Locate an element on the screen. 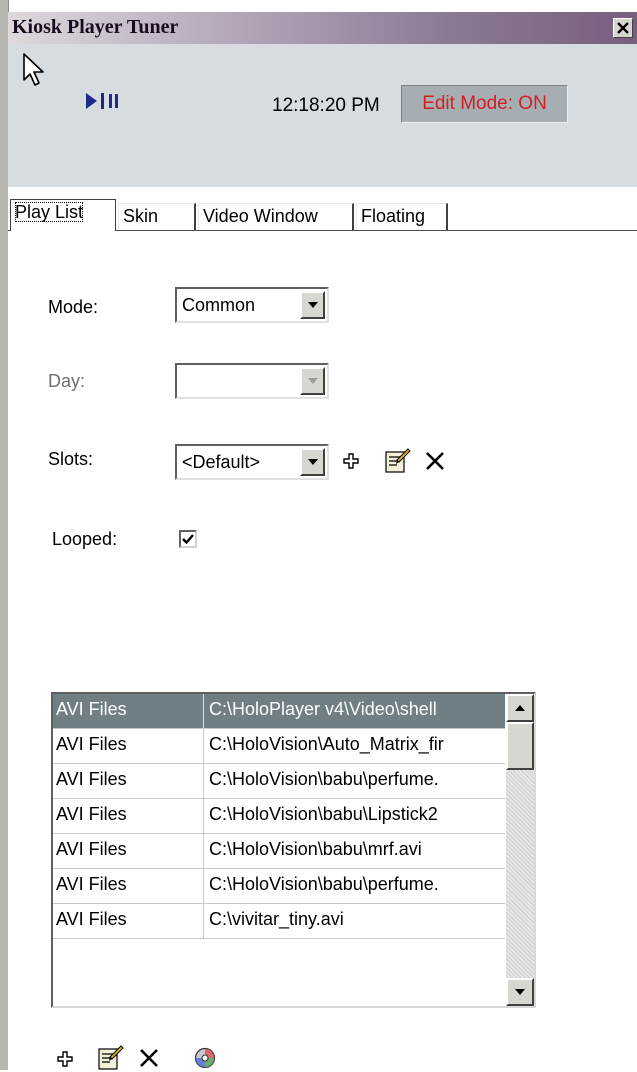 Image resolution: width=637 pixels, height=1072 pixels. table-row: AVI Files C:\HoloPlayer v4\Video\shell is located at coordinates (279, 711).